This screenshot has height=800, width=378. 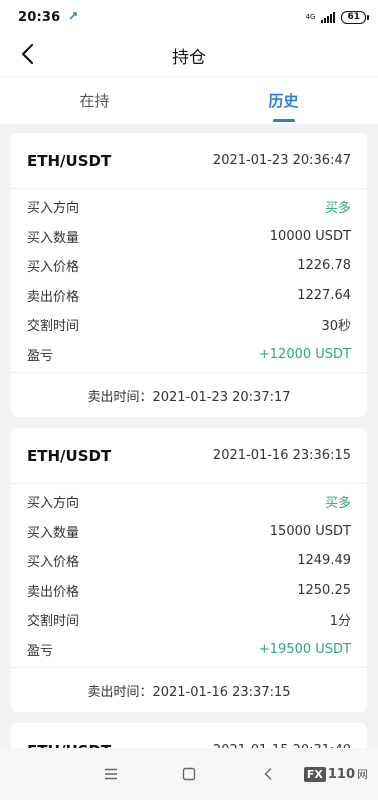 What do you see at coordinates (324, 295) in the screenshot?
I see `sell-price-value: 1227.64` at bounding box center [324, 295].